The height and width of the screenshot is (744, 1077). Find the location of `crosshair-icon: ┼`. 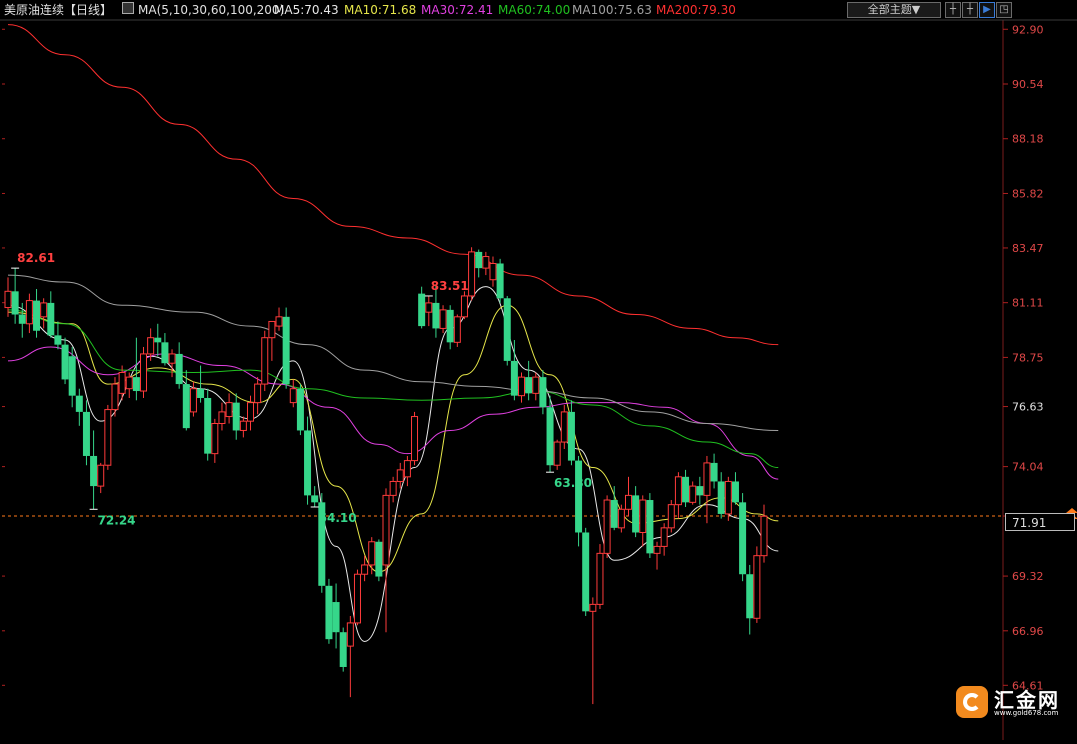

crosshair-icon: ┼ is located at coordinates (953, 10).